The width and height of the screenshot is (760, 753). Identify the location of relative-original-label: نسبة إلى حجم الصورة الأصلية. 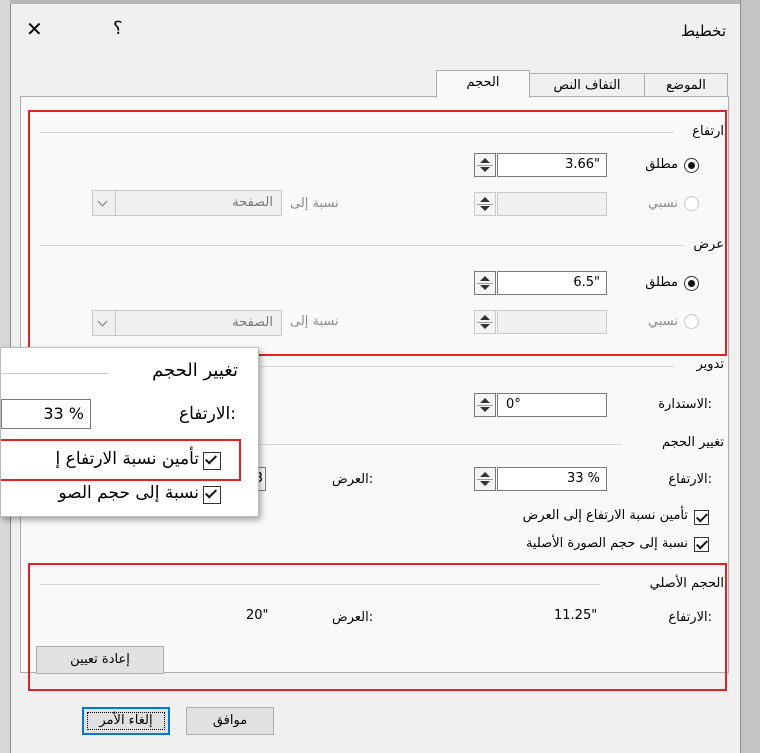
(606, 543).